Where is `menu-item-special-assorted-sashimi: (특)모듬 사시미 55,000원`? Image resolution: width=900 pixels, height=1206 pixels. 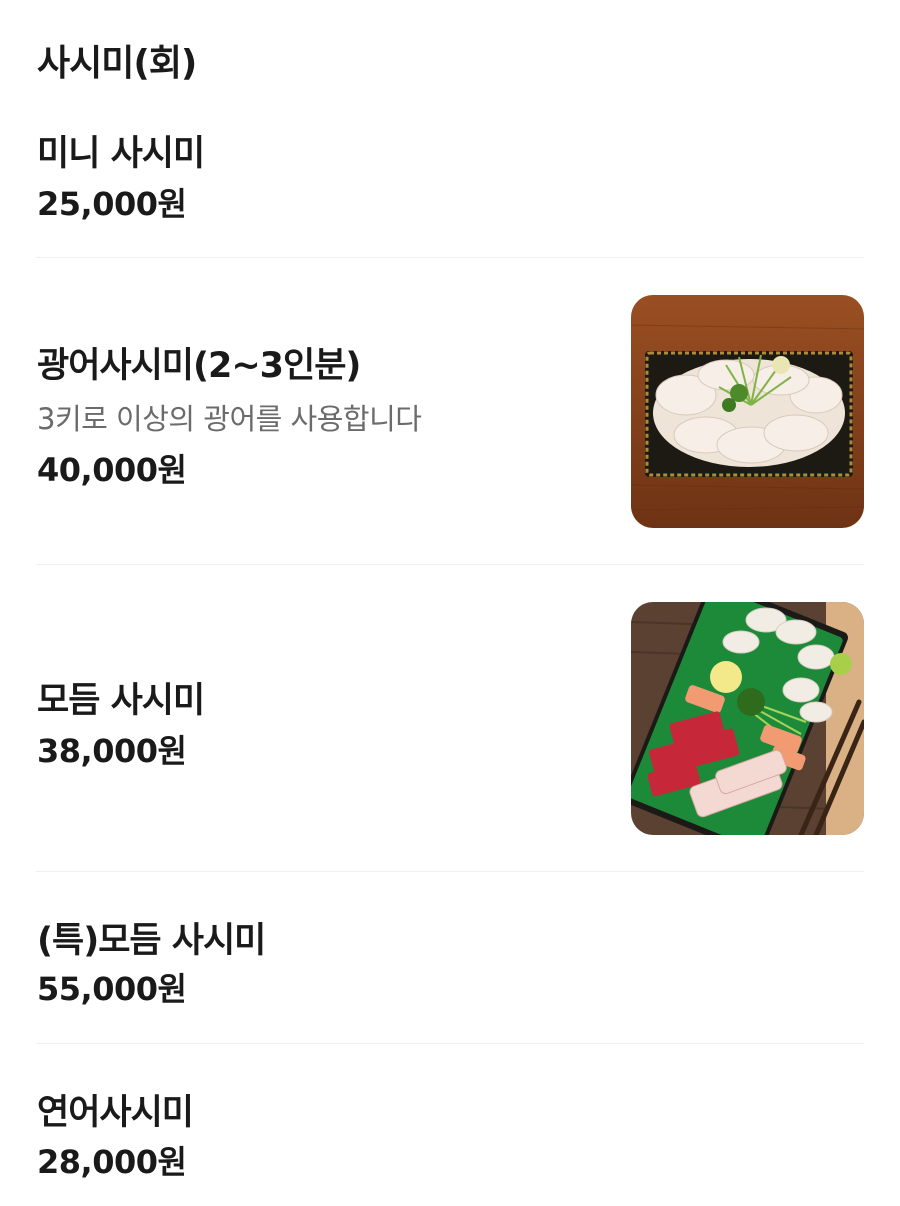
menu-item-special-assorted-sashimi: (특)모듬 사시미 55,000원 is located at coordinates (450, 961).